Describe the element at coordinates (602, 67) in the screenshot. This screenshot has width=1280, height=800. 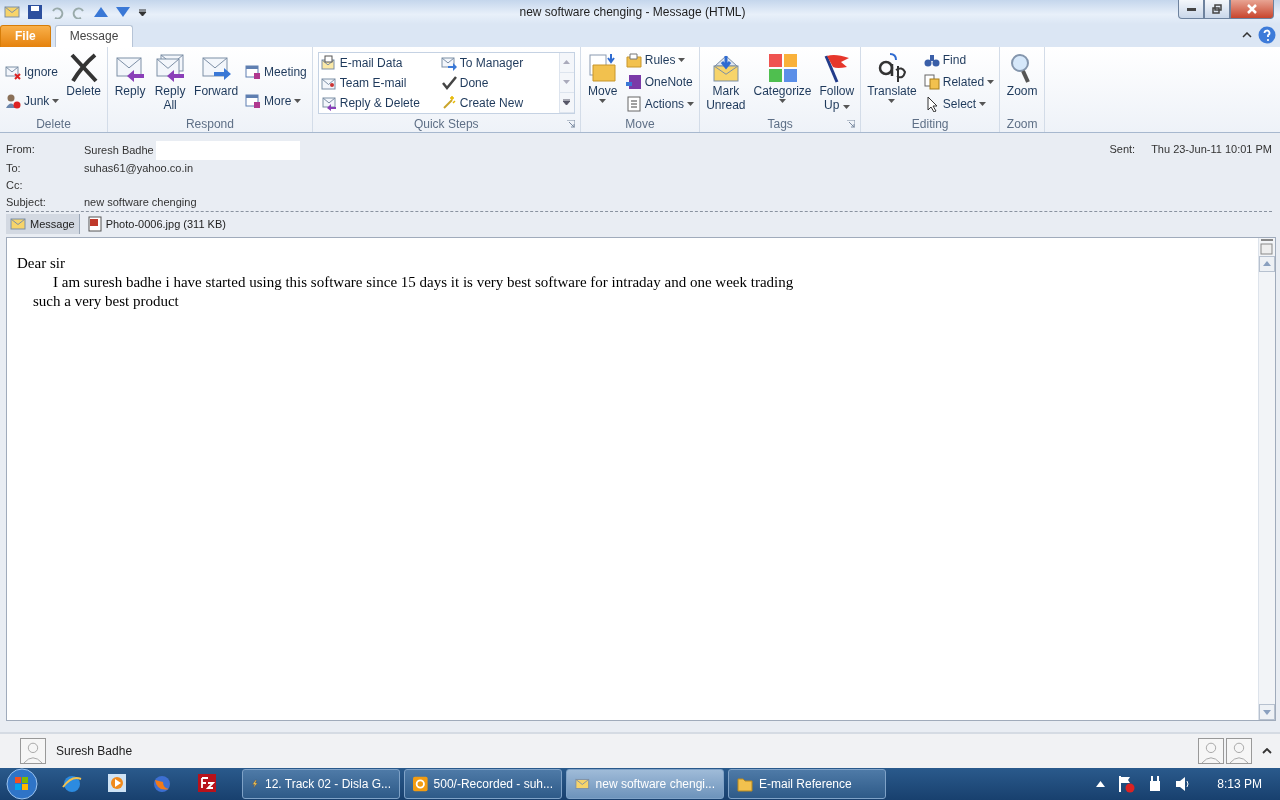
I see `folder-arrow-icon` at that location.